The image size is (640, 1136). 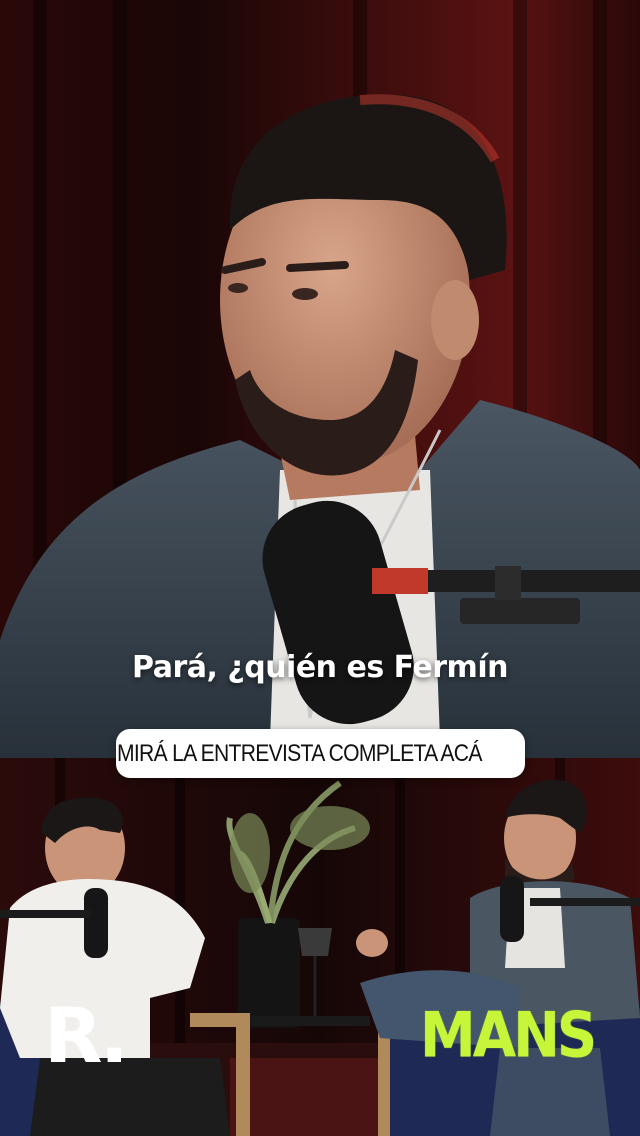 I want to click on r-logo: R., so click(x=86, y=1035).